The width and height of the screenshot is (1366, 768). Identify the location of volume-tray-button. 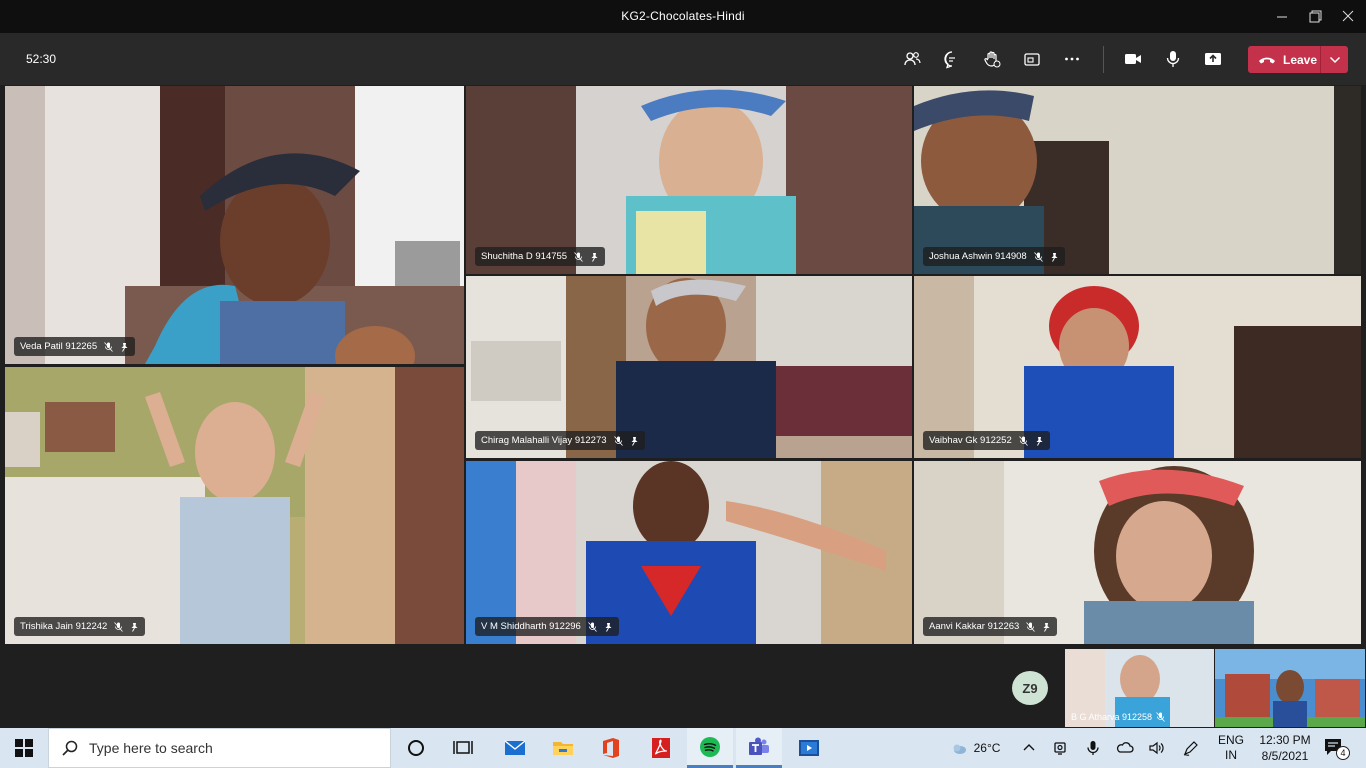
(1157, 748).